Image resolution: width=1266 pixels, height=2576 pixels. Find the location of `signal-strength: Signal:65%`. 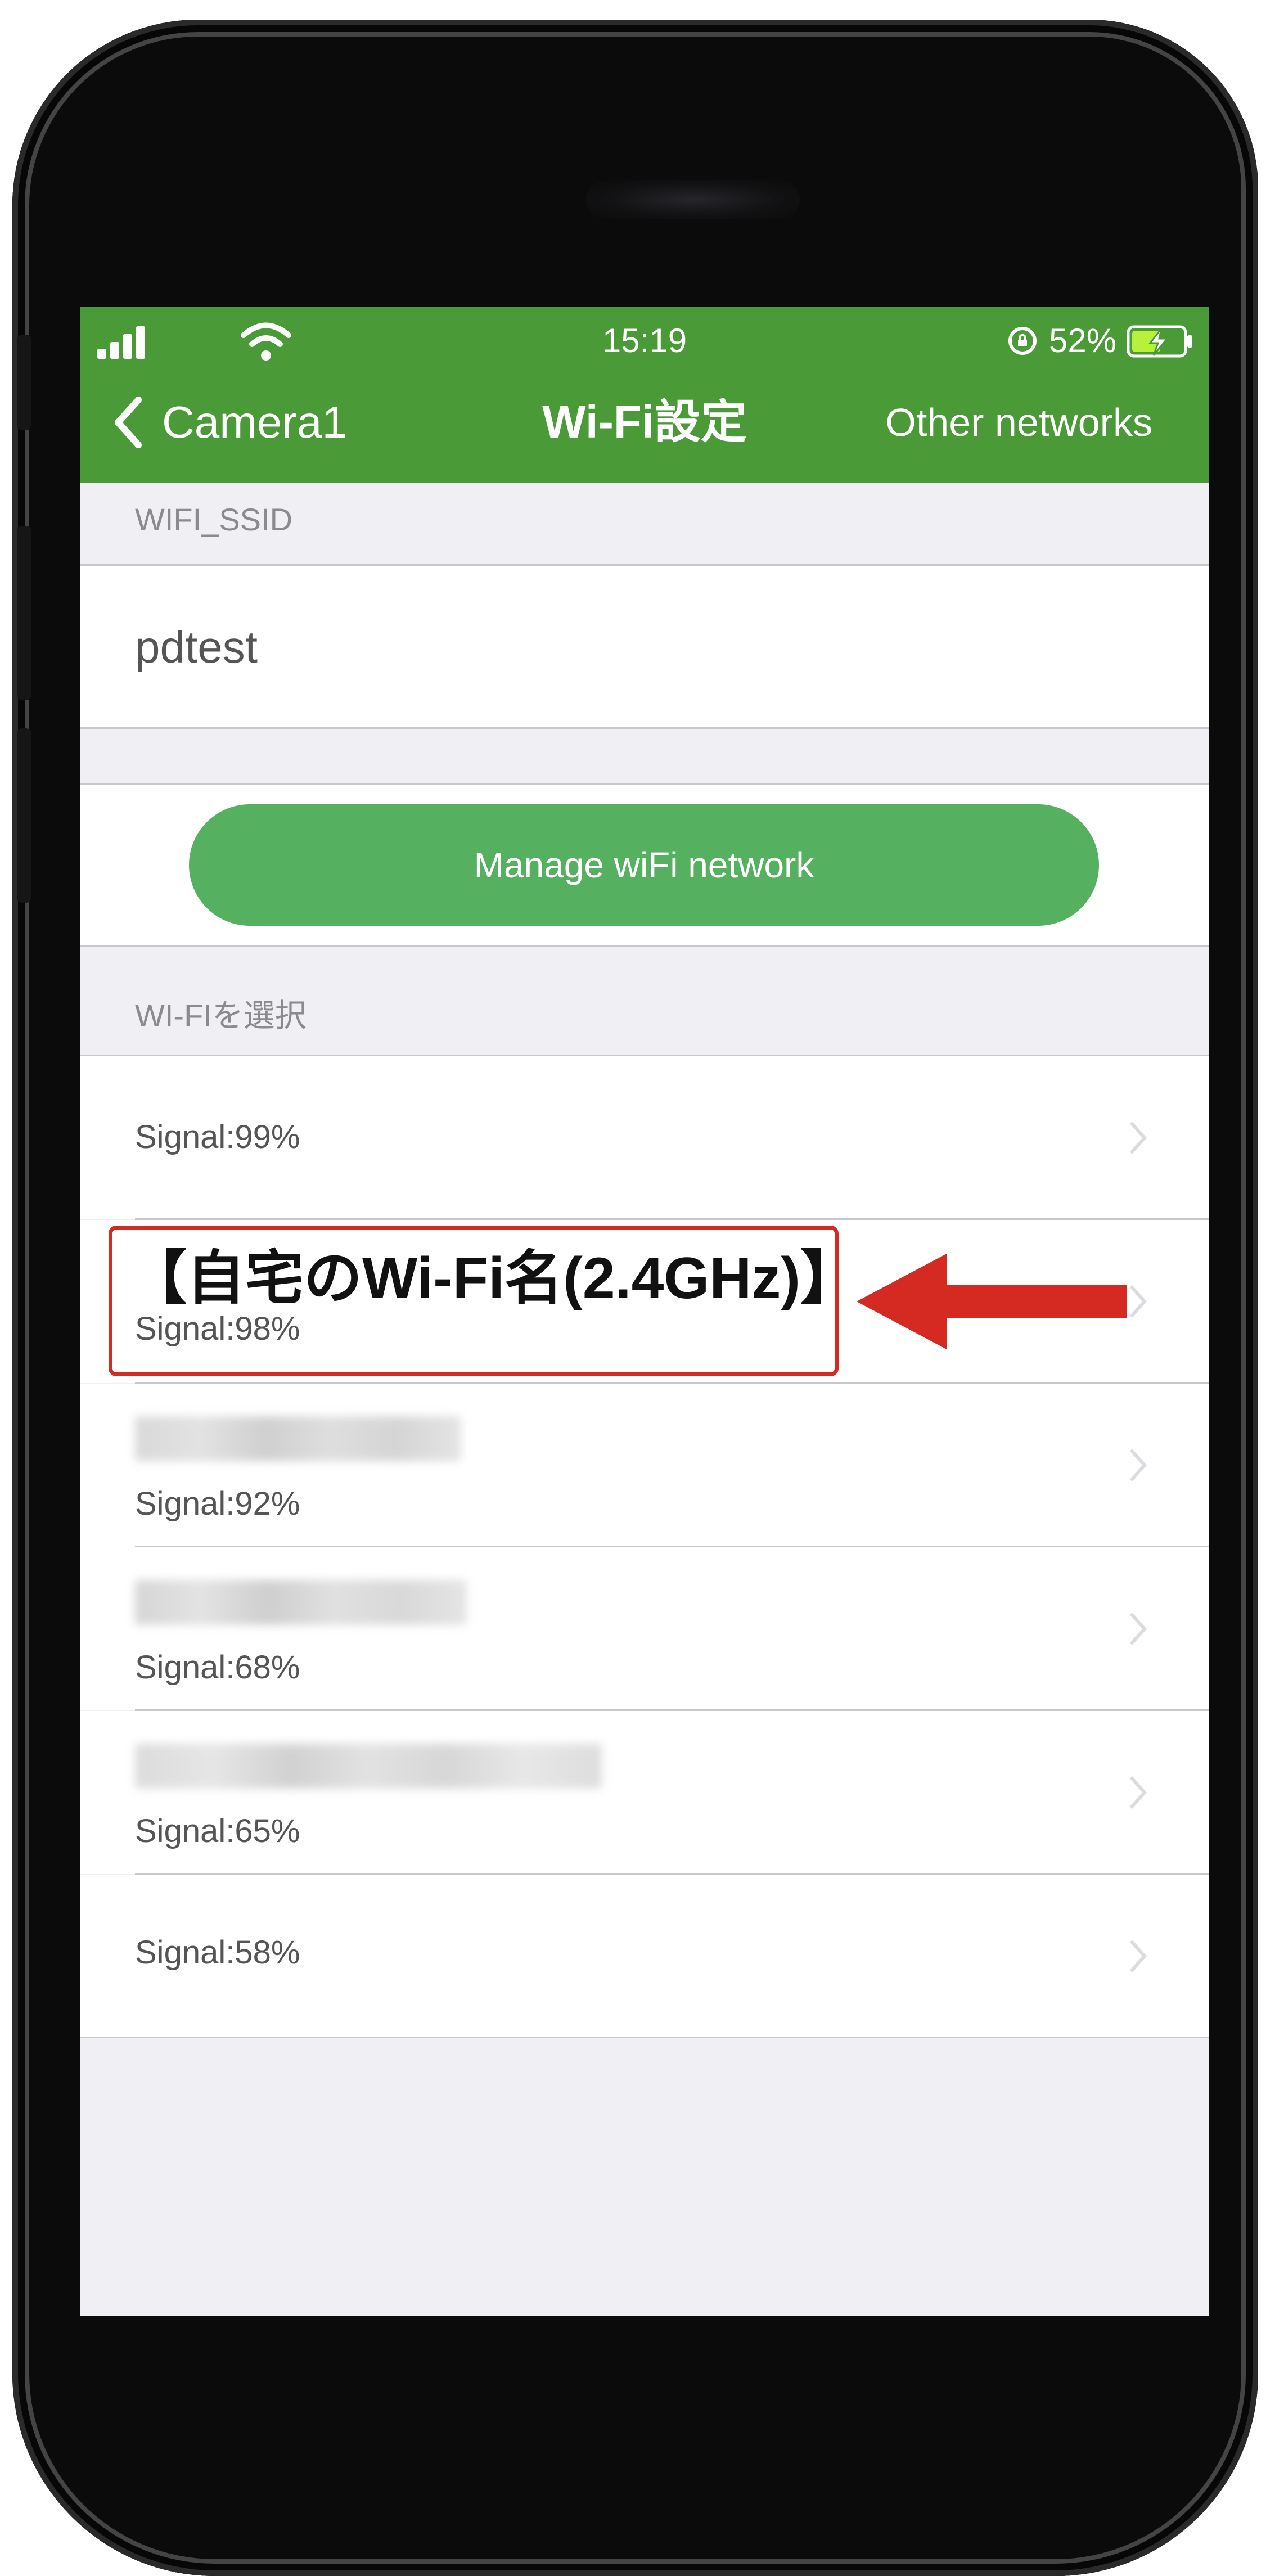

signal-strength: Signal:65% is located at coordinates (218, 1831).